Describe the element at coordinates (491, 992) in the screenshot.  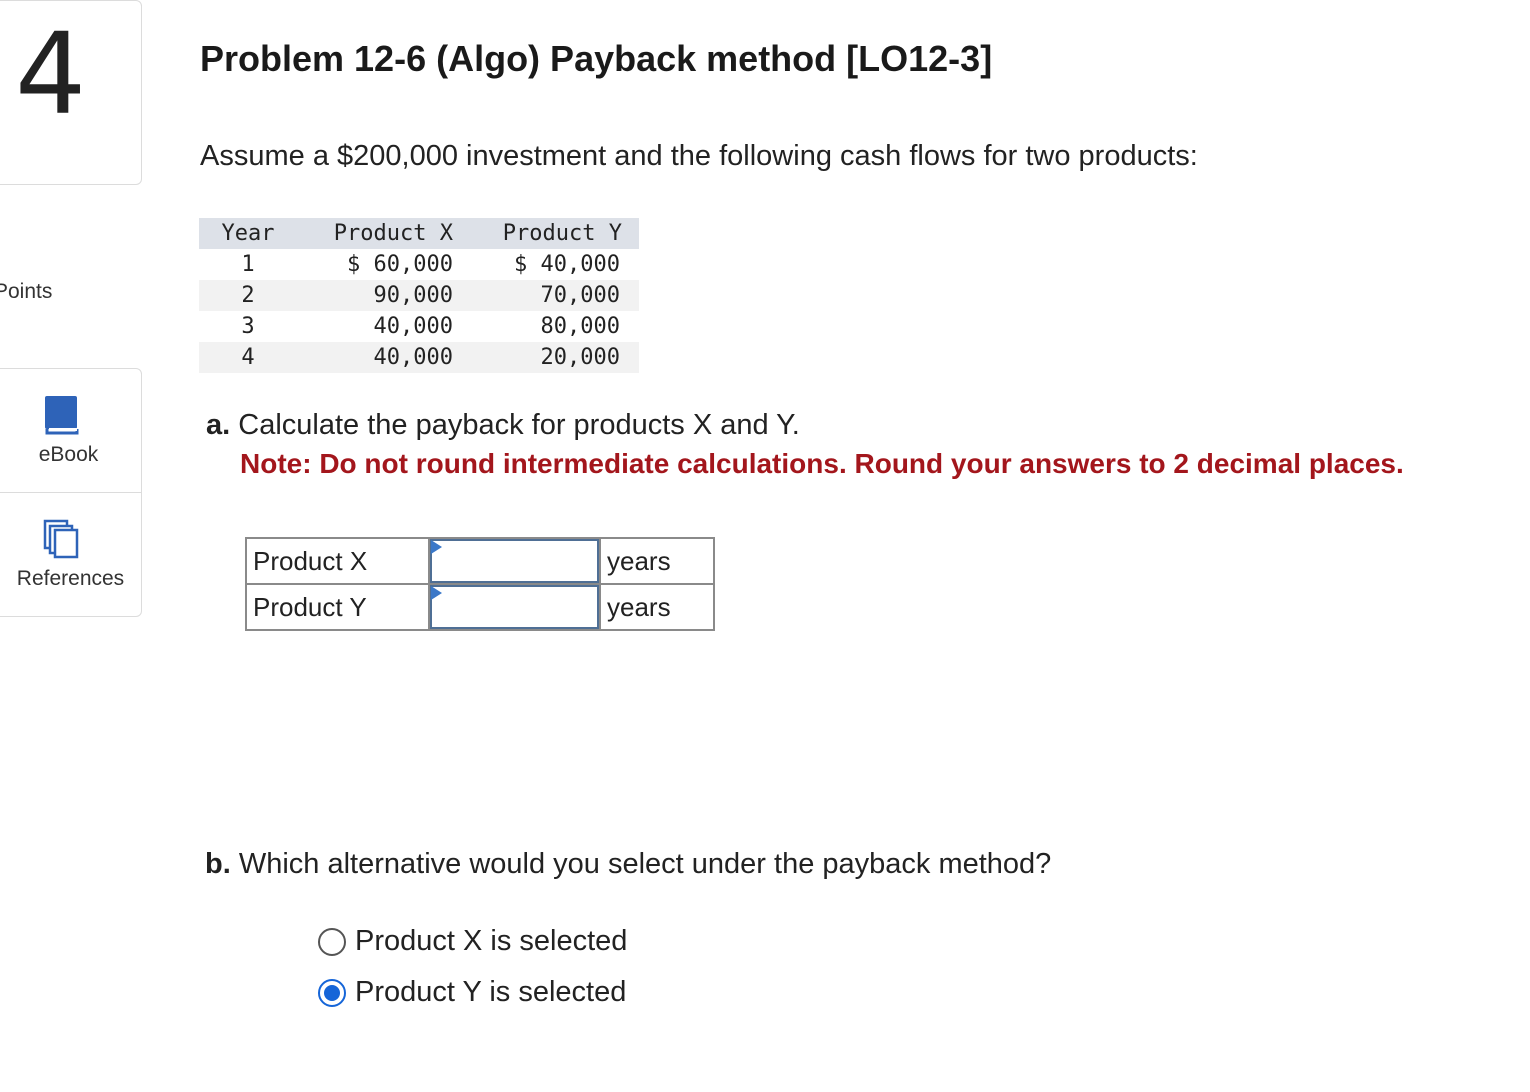
I see `option-label: Product Y is selected` at that location.